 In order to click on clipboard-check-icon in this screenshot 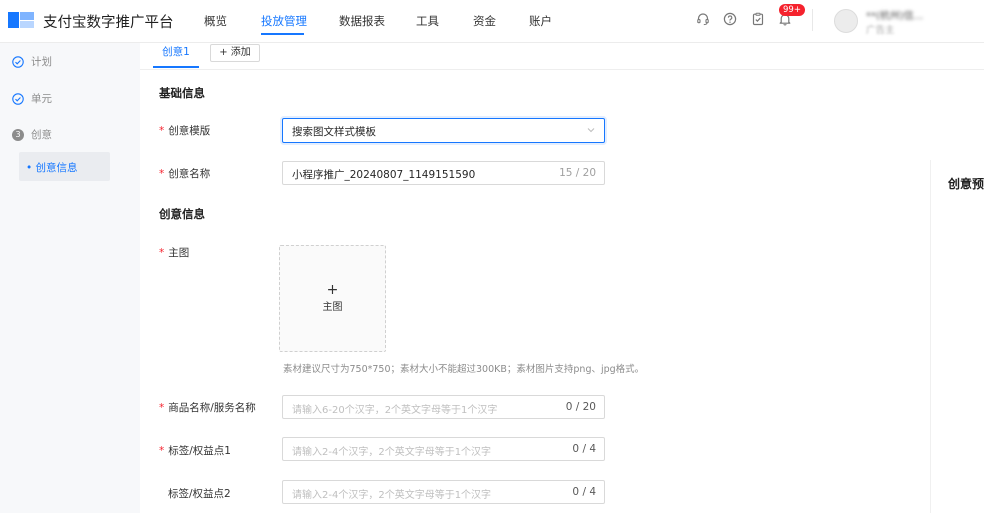, I will do `click(758, 19)`.